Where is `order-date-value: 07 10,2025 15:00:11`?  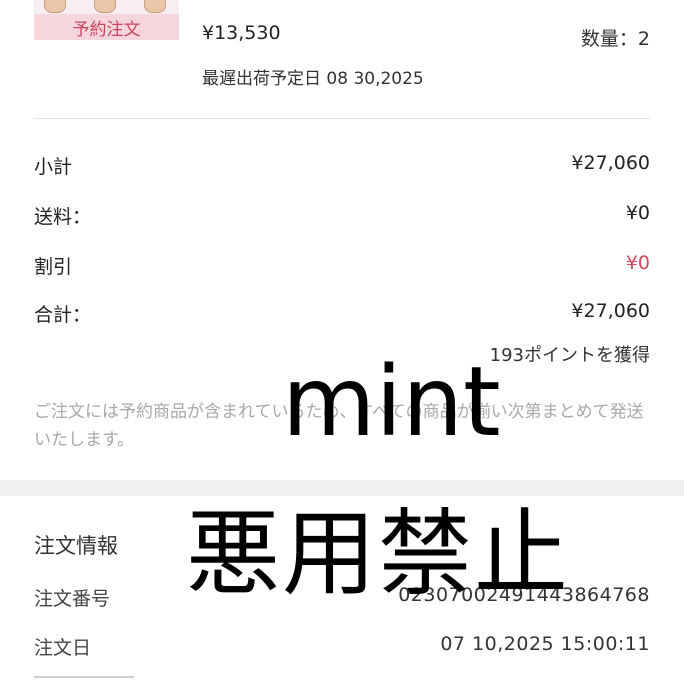
order-date-value: 07 10,2025 15:00:11 is located at coordinates (545, 644).